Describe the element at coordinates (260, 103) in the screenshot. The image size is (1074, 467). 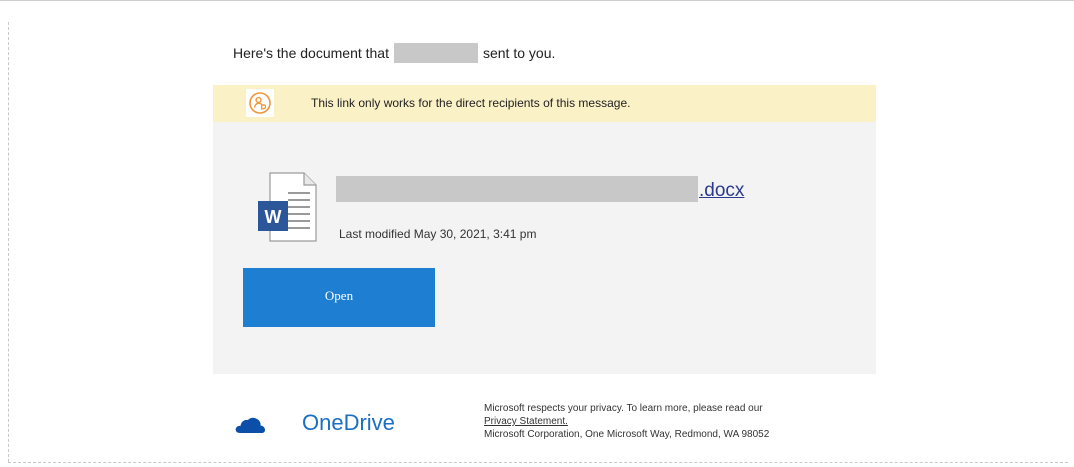
I see `person-link-icon` at that location.